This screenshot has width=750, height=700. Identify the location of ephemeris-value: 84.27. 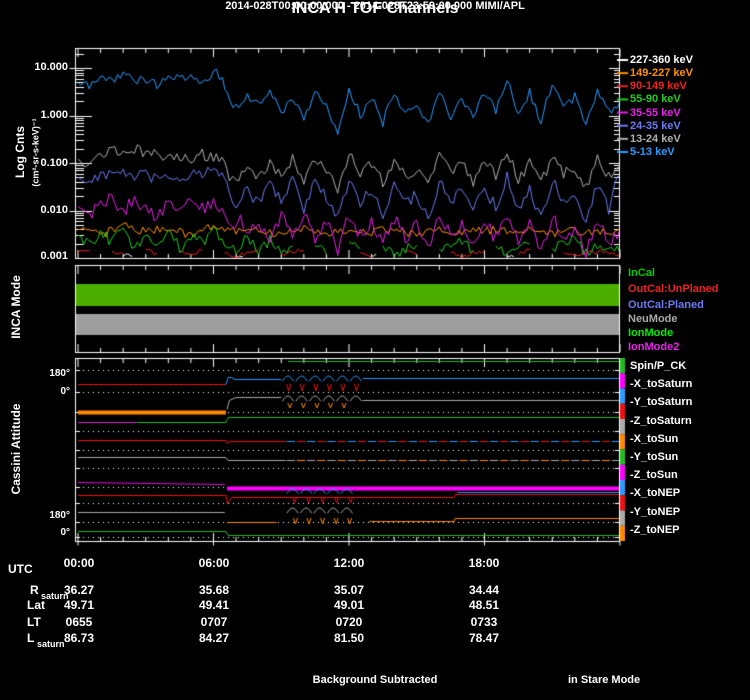
(214, 638).